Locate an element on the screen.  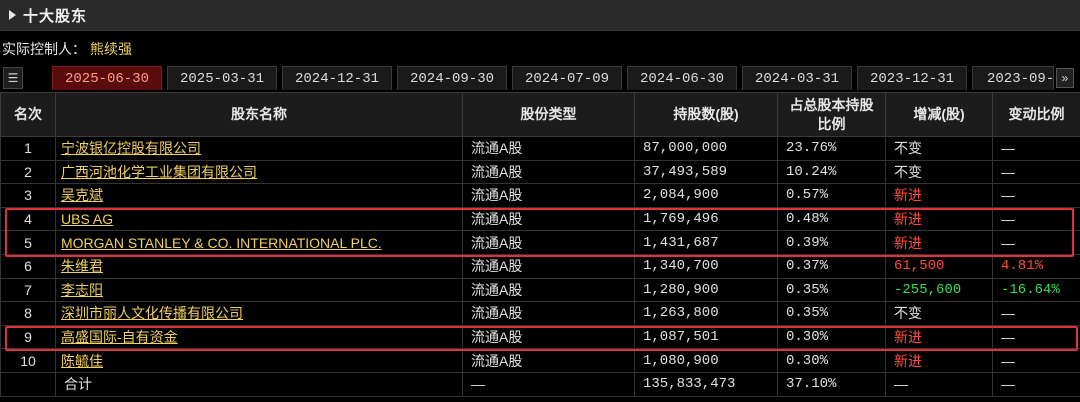
cell-rank: 7 is located at coordinates (28, 290).